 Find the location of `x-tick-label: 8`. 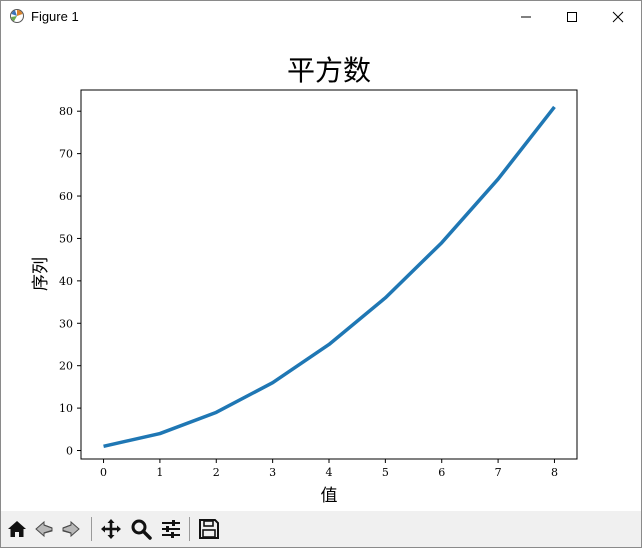

x-tick-label: 8 is located at coordinates (554, 472).